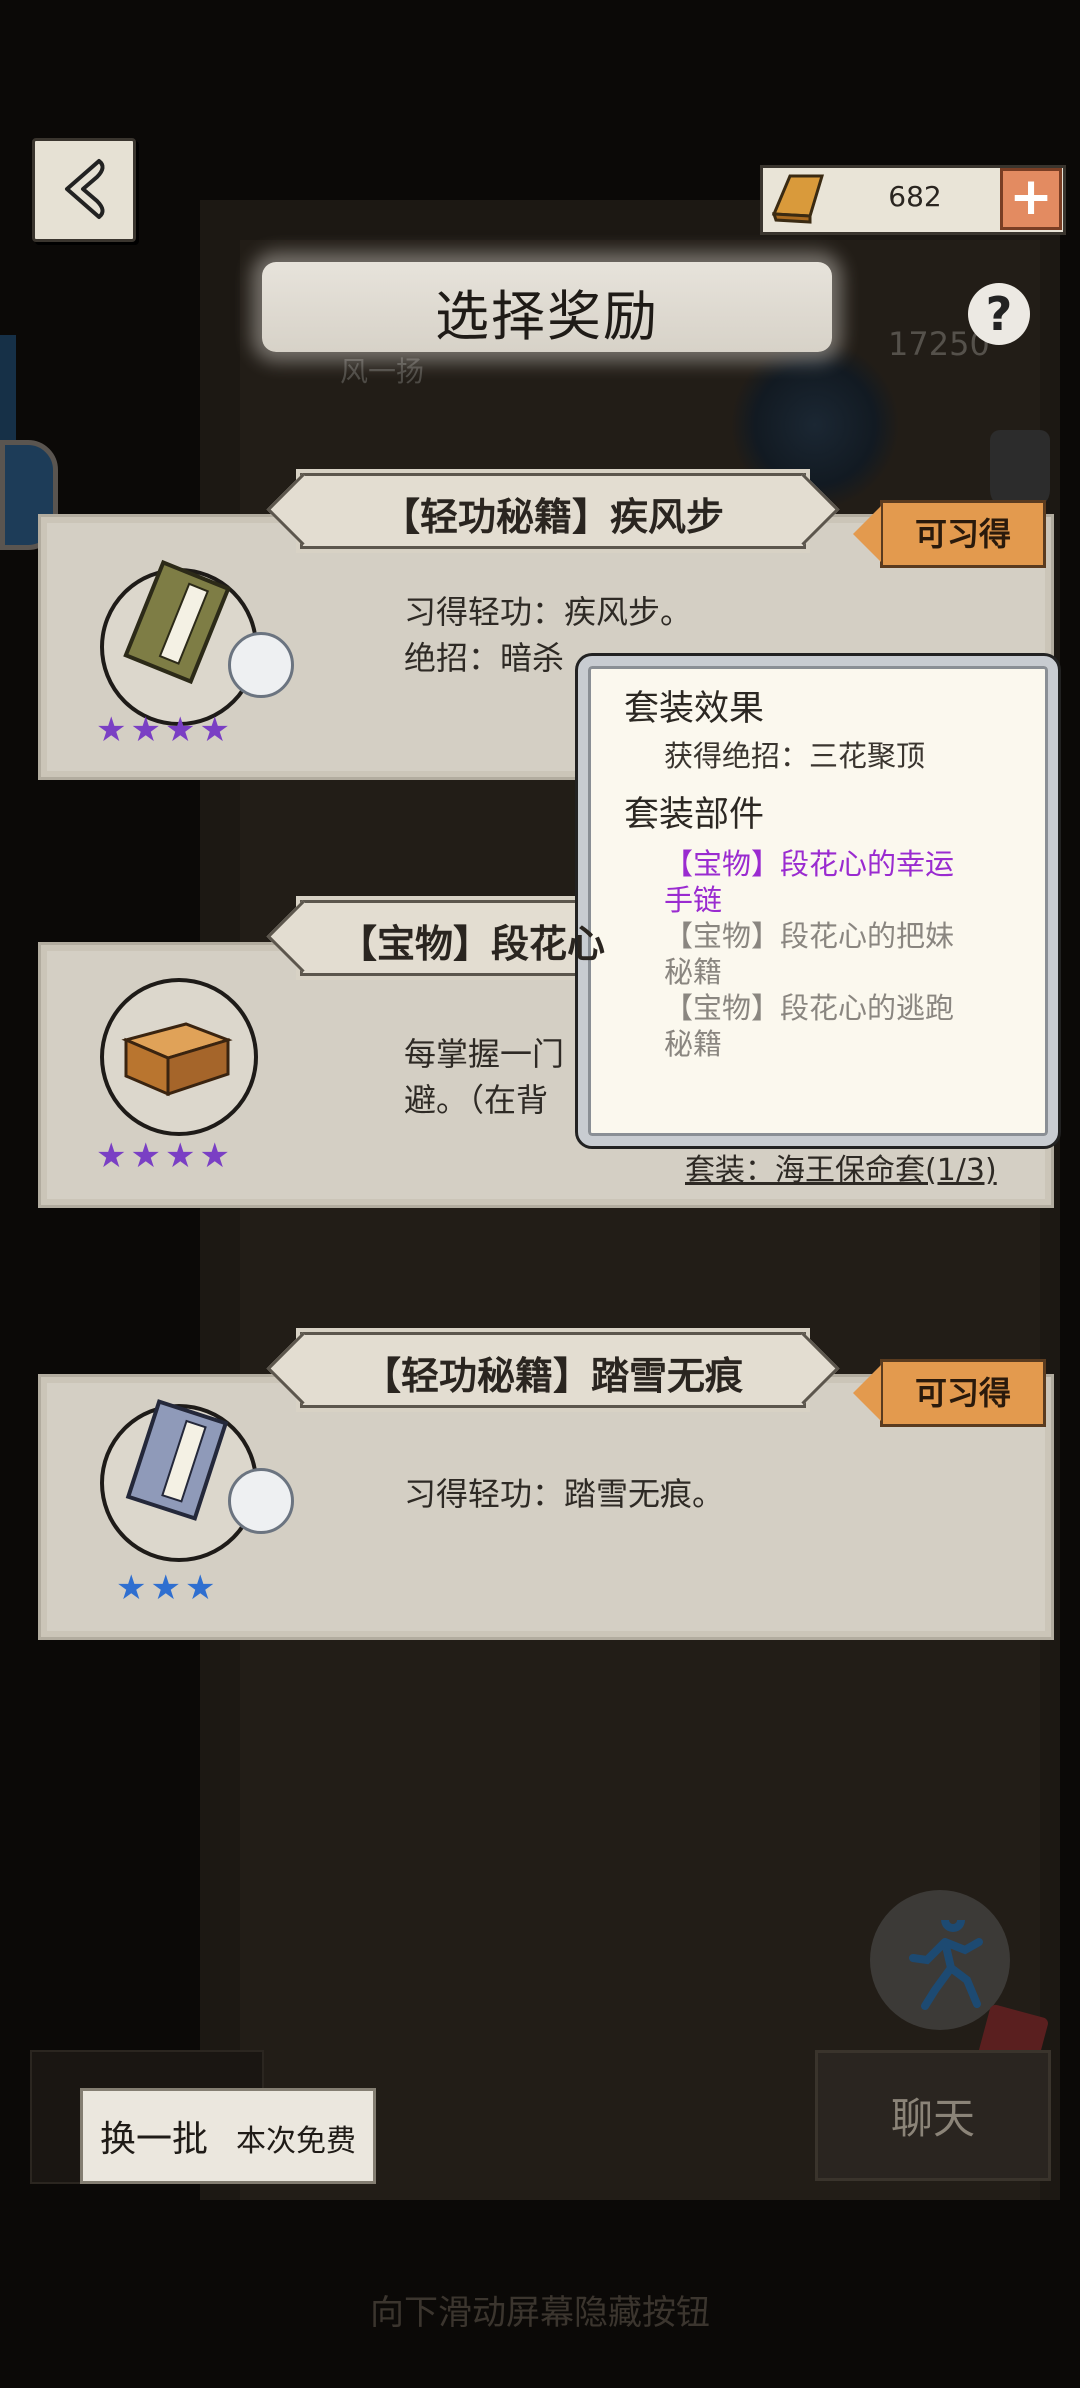 The image size is (1080, 2388). Describe the element at coordinates (694, 709) in the screenshot. I see `set-effect-heading: 套装效果` at that location.